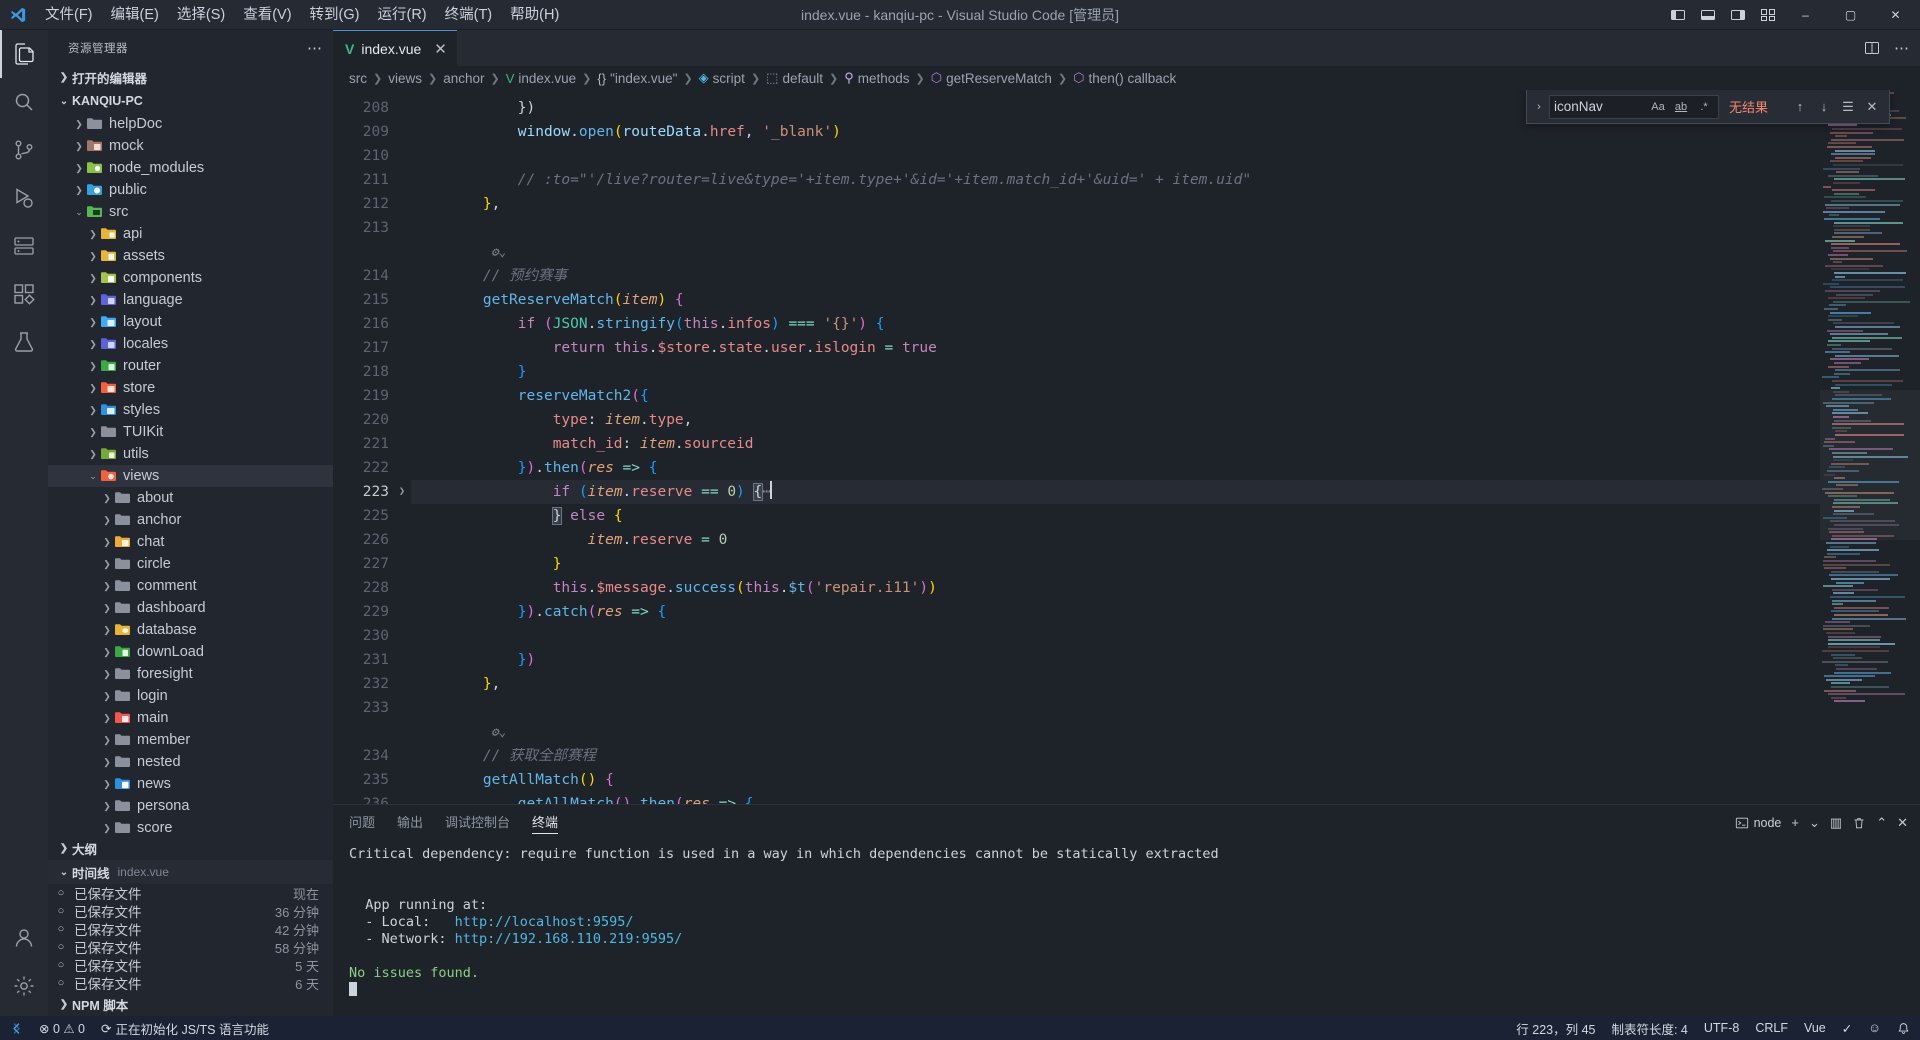 The height and width of the screenshot is (1040, 1920). What do you see at coordinates (1115, 276) in the screenshot?
I see `code-line: // 预约赛事` at bounding box center [1115, 276].